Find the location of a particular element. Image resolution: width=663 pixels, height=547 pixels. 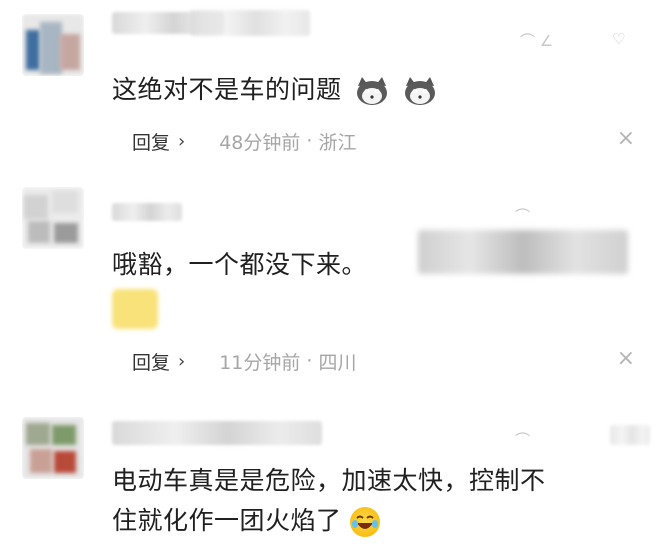

comment-text-line: 住就化作一团火焰了 is located at coordinates (329, 521).